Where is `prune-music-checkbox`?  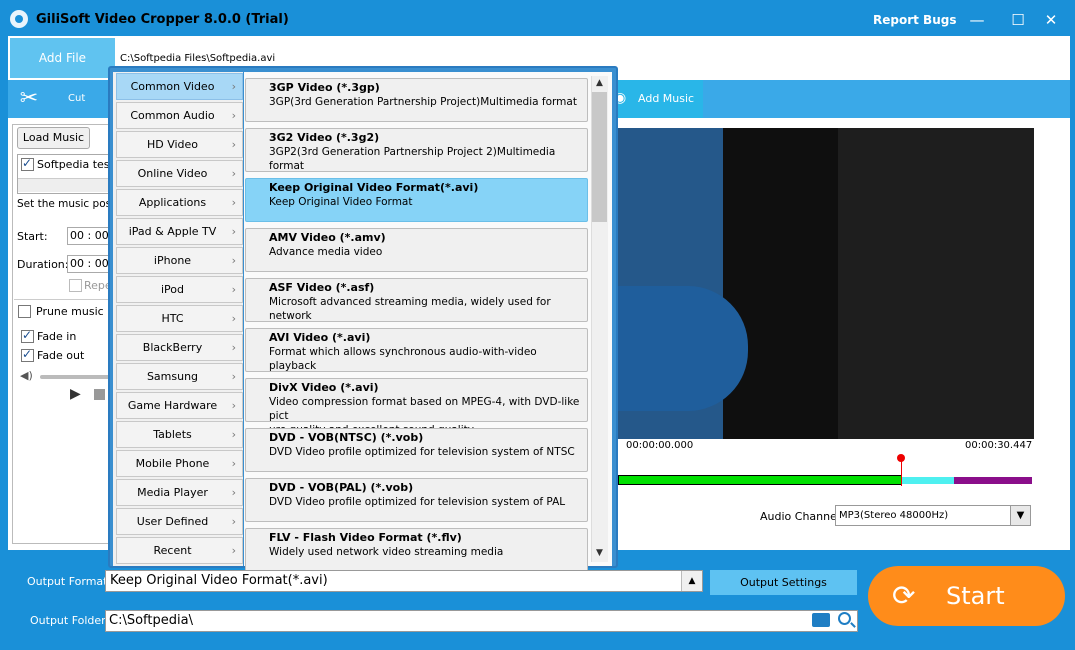 prune-music-checkbox is located at coordinates (24, 311).